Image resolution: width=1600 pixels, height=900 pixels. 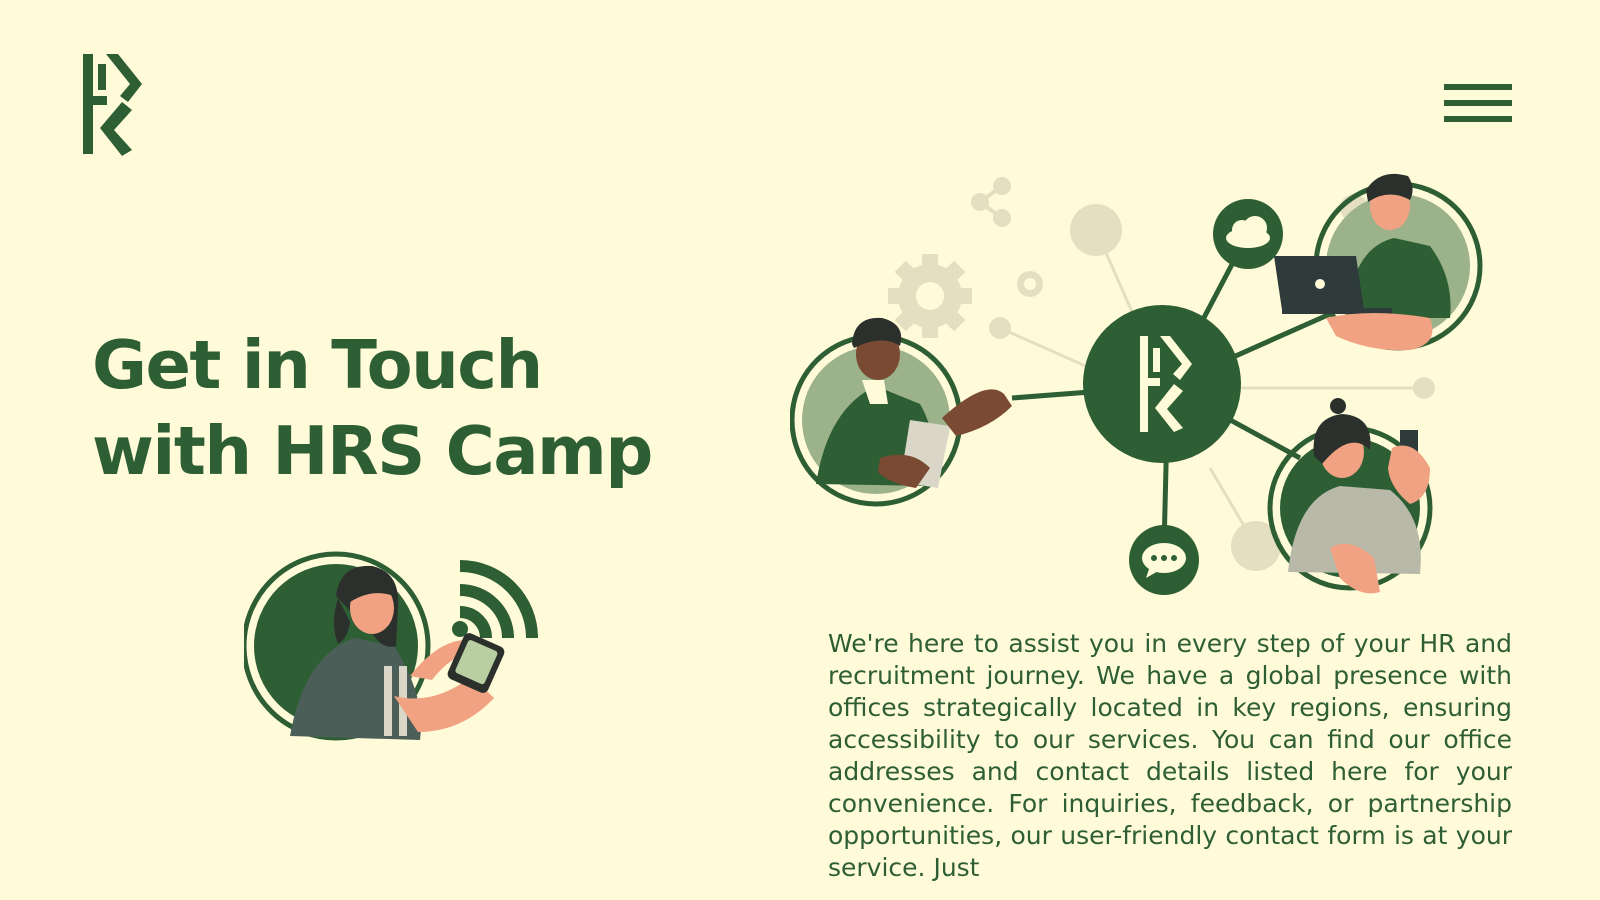 I want to click on hrs-camp-logo-icon, so click(x=113, y=104).